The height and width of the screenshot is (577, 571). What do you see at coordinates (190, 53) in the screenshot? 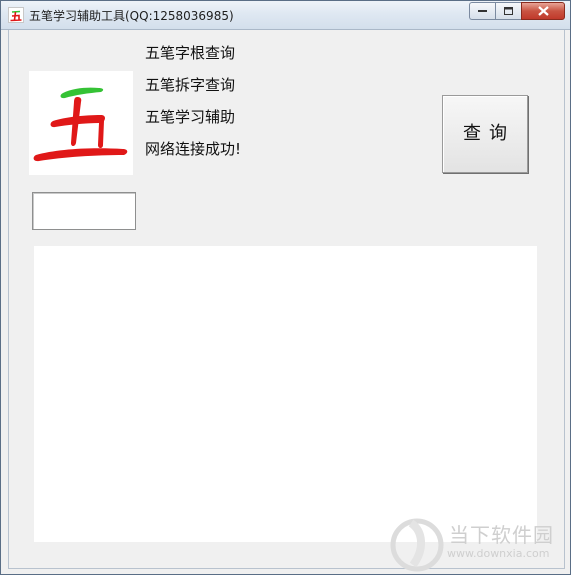
I see `info-line-zigen: 五笔字根查询` at bounding box center [190, 53].